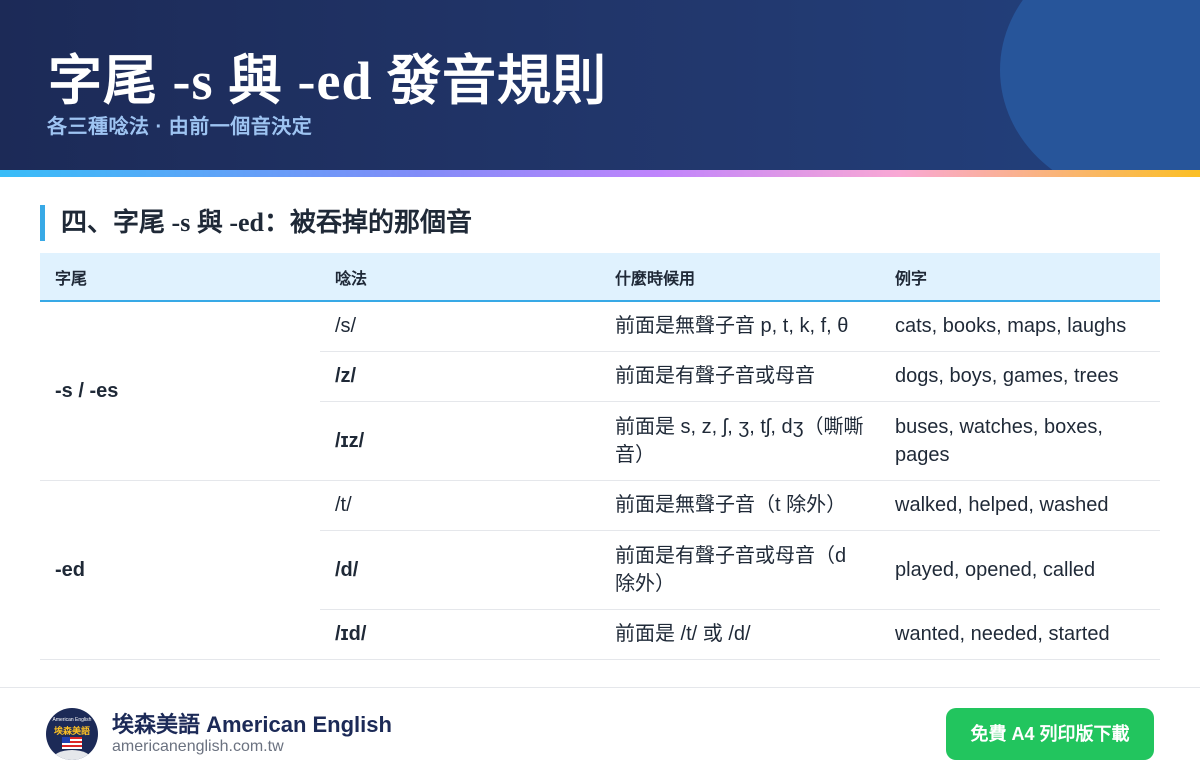 This screenshot has width=1200, height=784. Describe the element at coordinates (740, 441) in the screenshot. I see `when-cell: 前面是 s, z, ʃ, ʒ, tʃ, dʒ（嘶嘶音）` at that location.